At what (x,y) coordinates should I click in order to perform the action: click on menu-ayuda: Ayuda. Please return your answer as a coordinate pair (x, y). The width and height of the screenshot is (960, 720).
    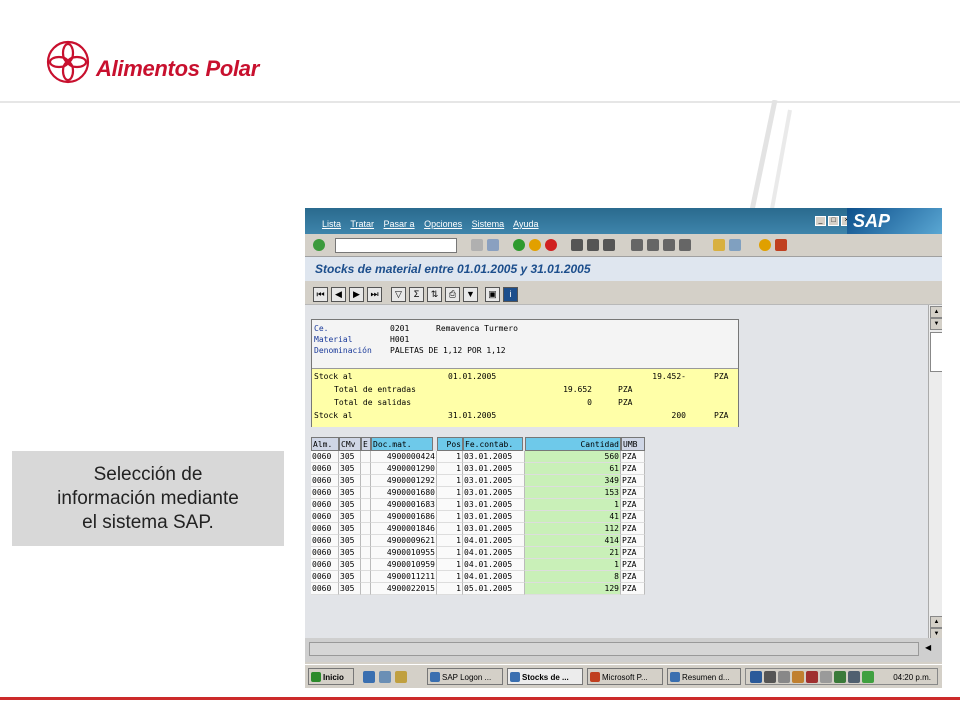
    Looking at the image, I should click on (525, 224).